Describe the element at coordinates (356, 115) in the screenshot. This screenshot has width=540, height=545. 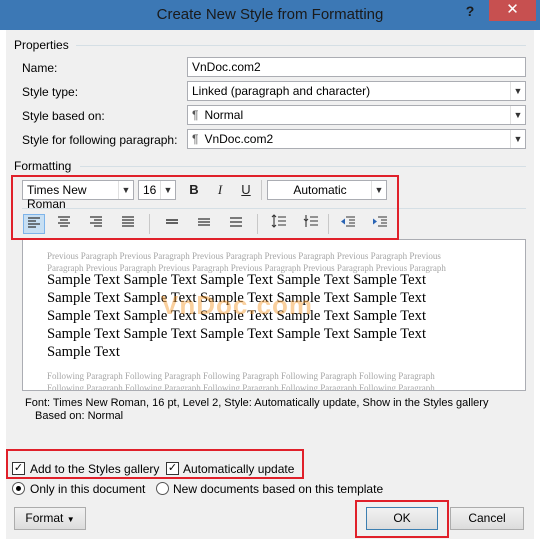
I see `style-based-on-select: ¶ Normal ▼` at that location.